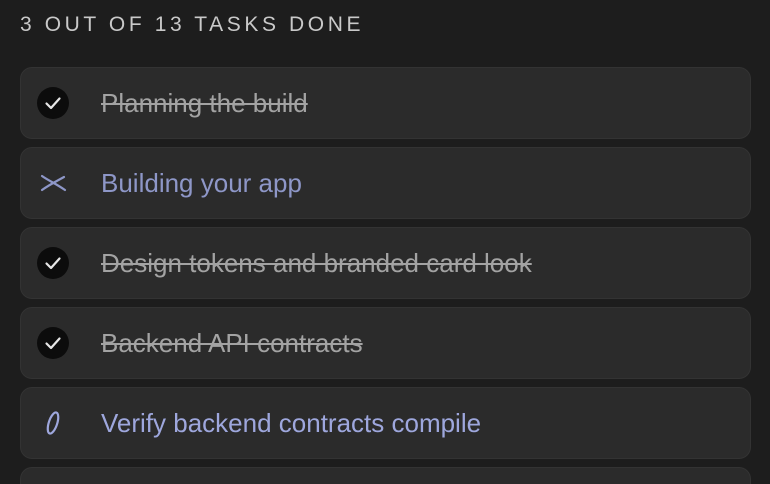 The width and height of the screenshot is (770, 484). What do you see at coordinates (192, 24) in the screenshot?
I see `progress-header: 3 out of 13 tasks done` at bounding box center [192, 24].